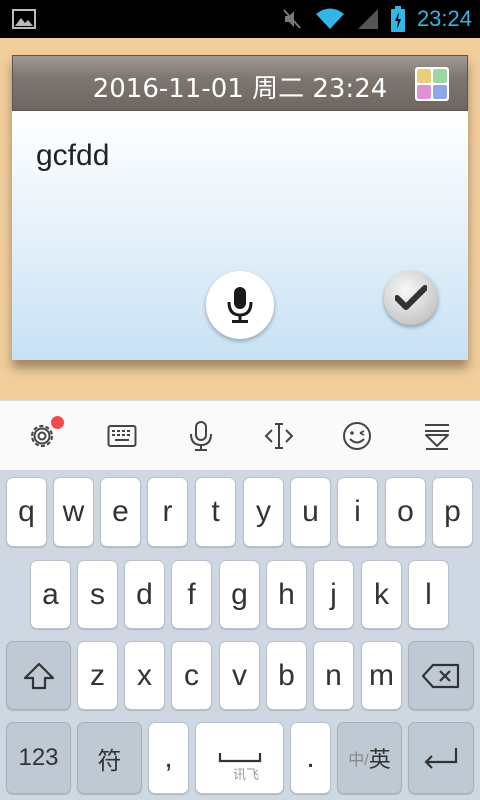  I want to click on key-f: f, so click(191, 594).